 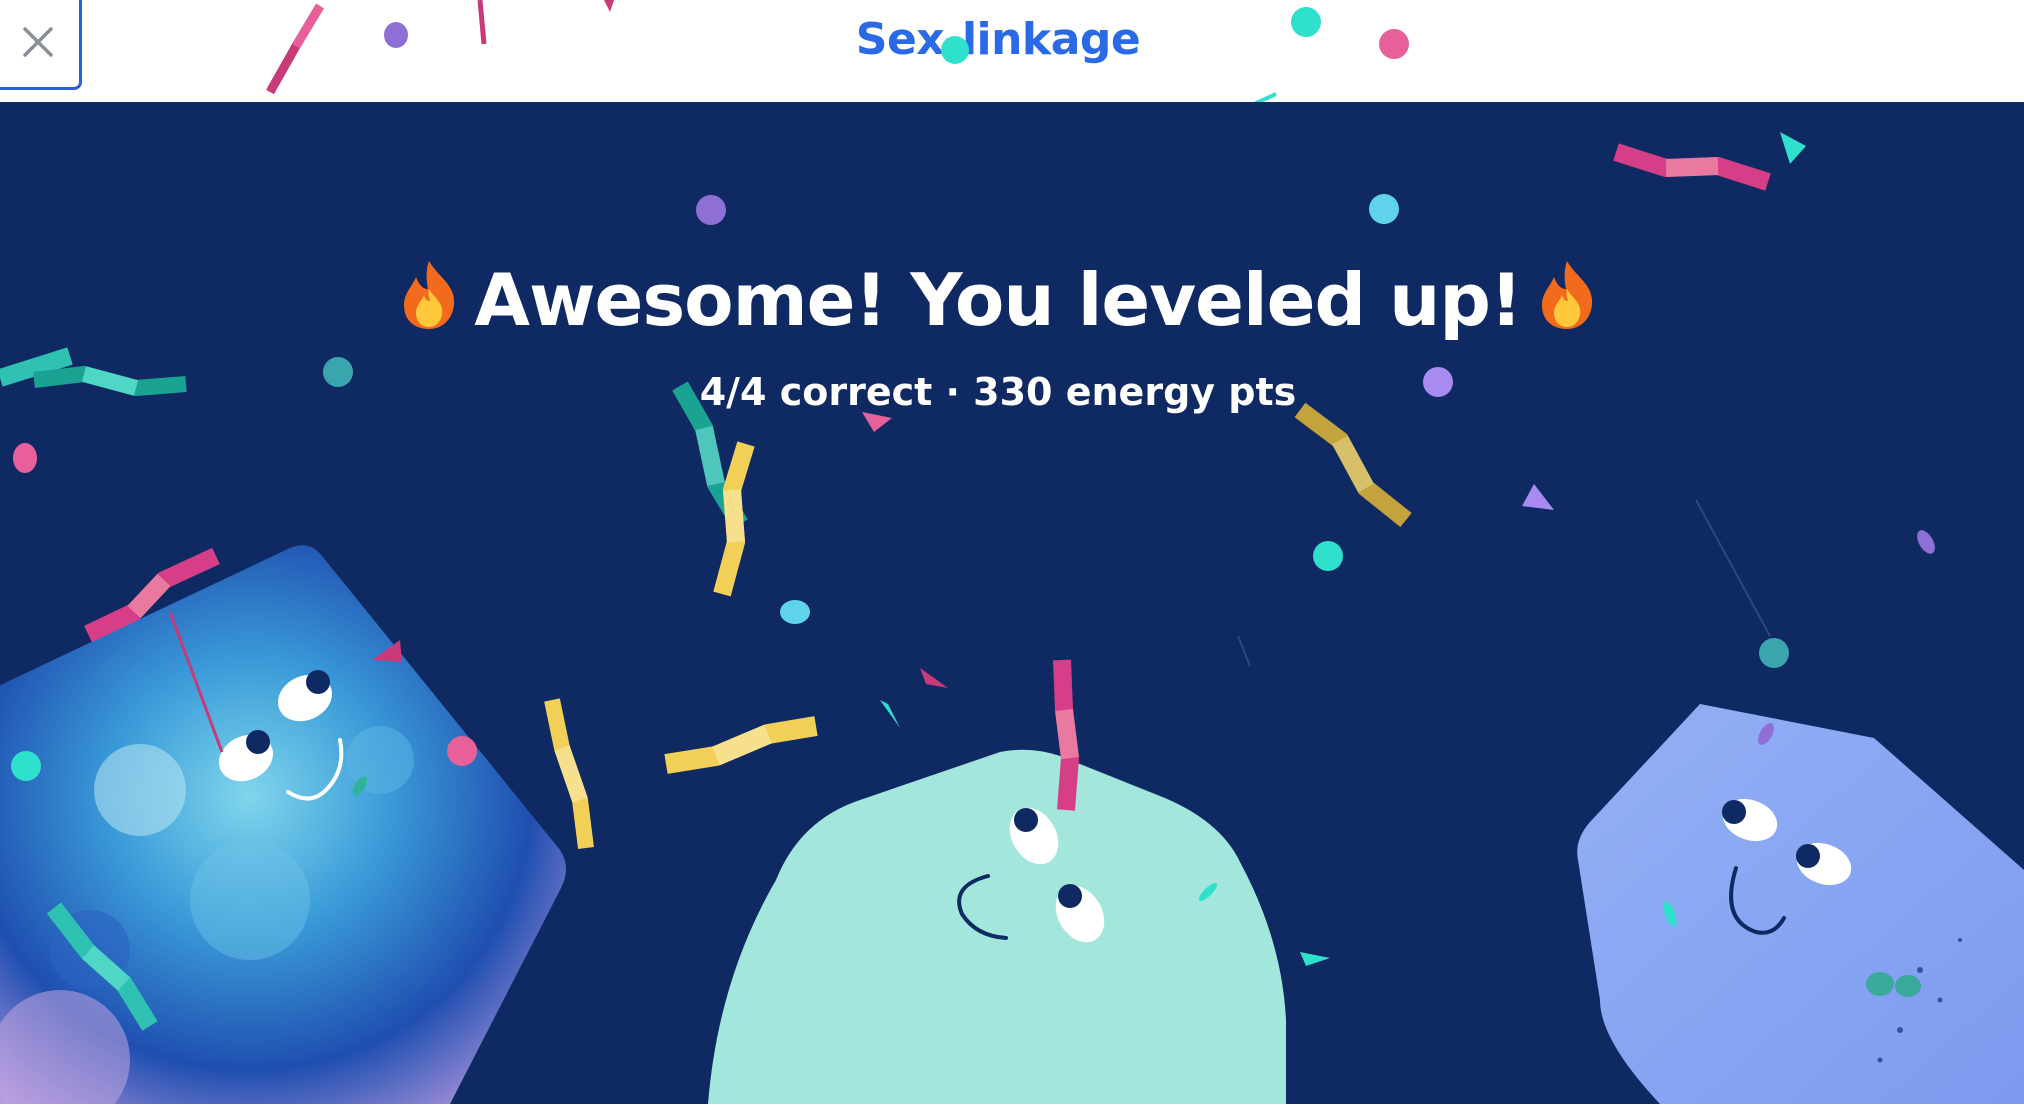 What do you see at coordinates (1800, 904) in the screenshot?
I see `periwinkle-blob` at bounding box center [1800, 904].